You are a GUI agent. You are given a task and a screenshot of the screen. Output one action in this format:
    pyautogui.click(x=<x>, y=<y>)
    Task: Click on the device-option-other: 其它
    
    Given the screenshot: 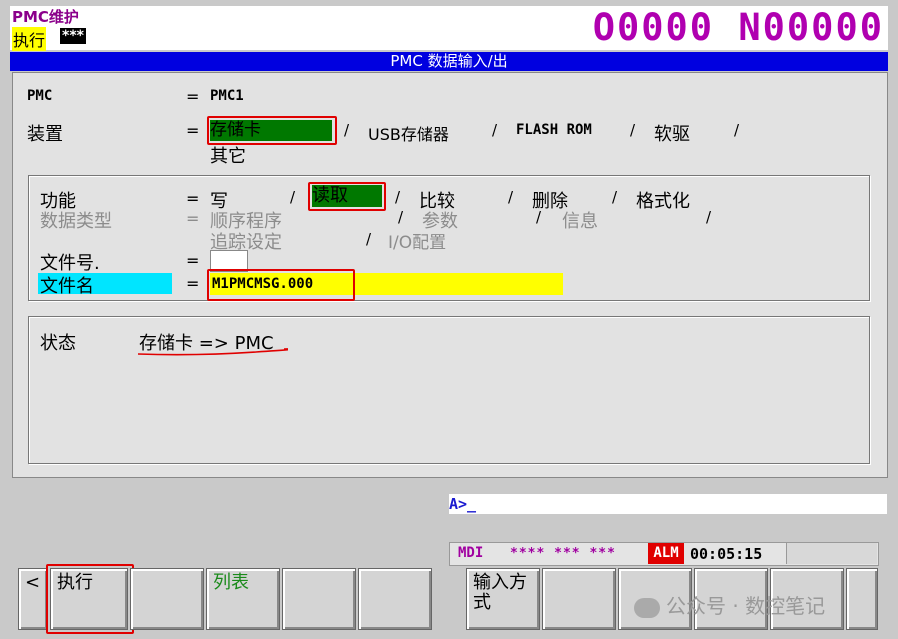 What is the action you would take?
    pyautogui.click(x=228, y=155)
    